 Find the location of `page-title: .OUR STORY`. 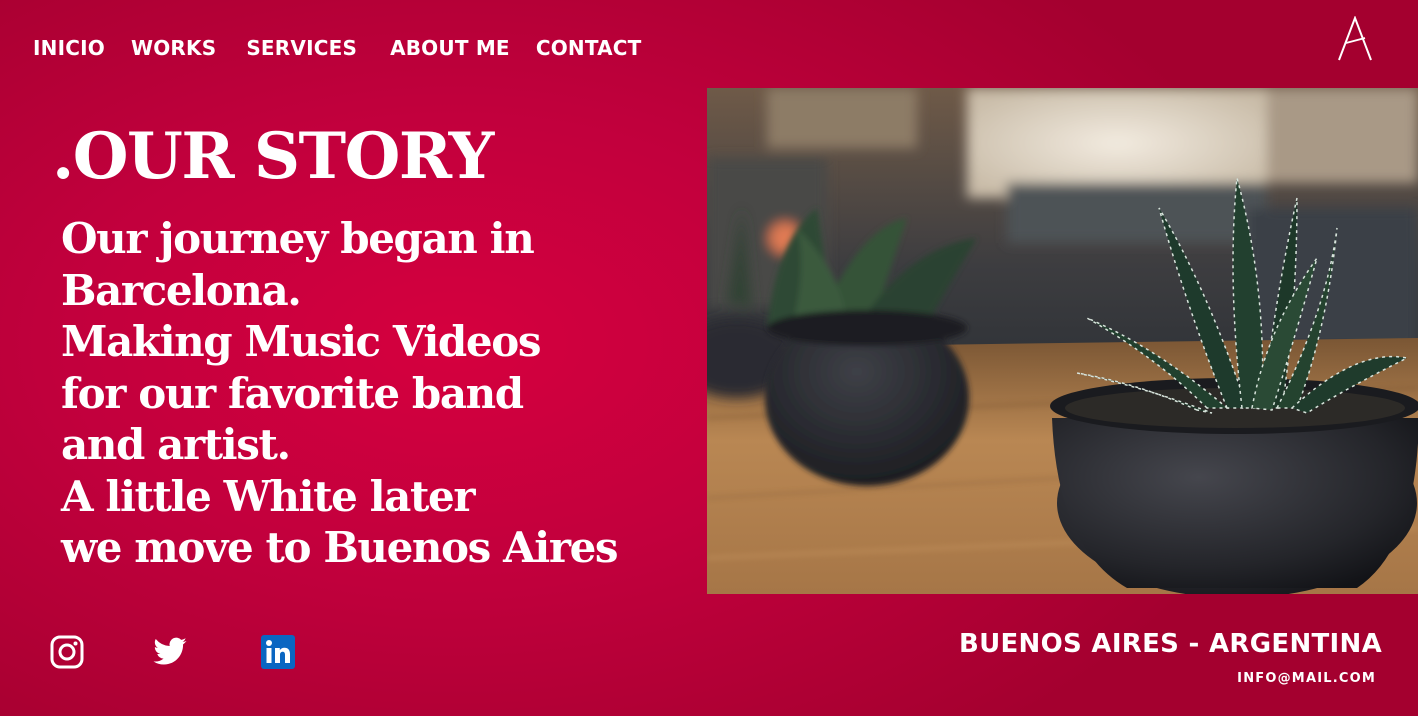

page-title: .OUR STORY is located at coordinates (273, 156).